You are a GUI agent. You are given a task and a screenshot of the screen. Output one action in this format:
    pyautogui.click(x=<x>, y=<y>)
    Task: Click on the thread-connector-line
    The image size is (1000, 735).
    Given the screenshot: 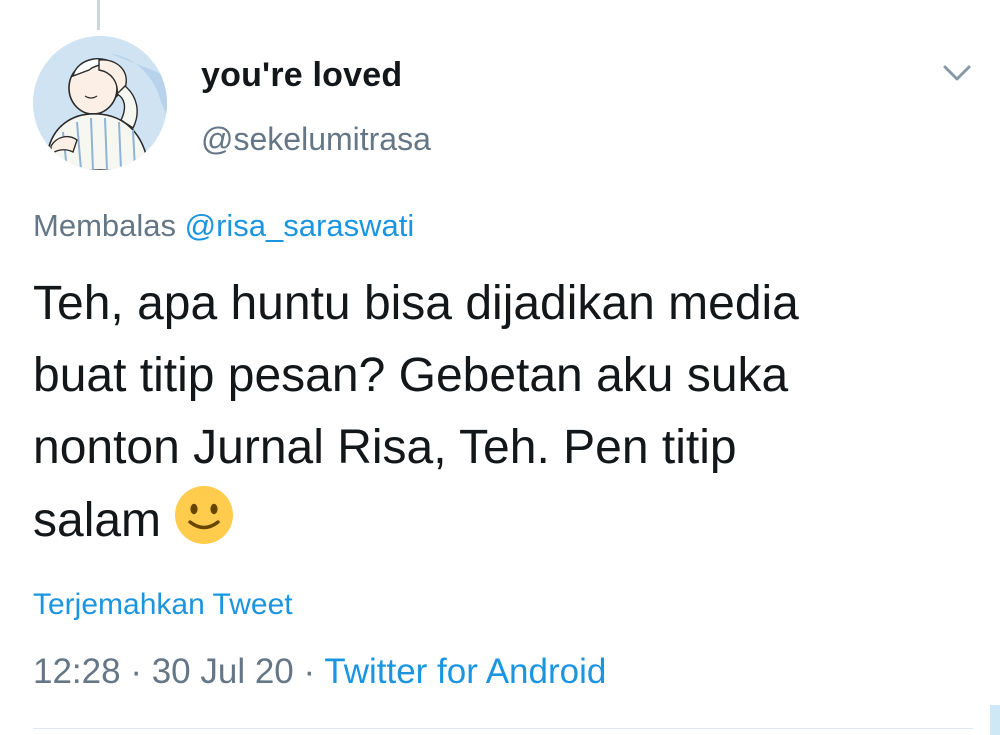 What is the action you would take?
    pyautogui.click(x=98, y=15)
    